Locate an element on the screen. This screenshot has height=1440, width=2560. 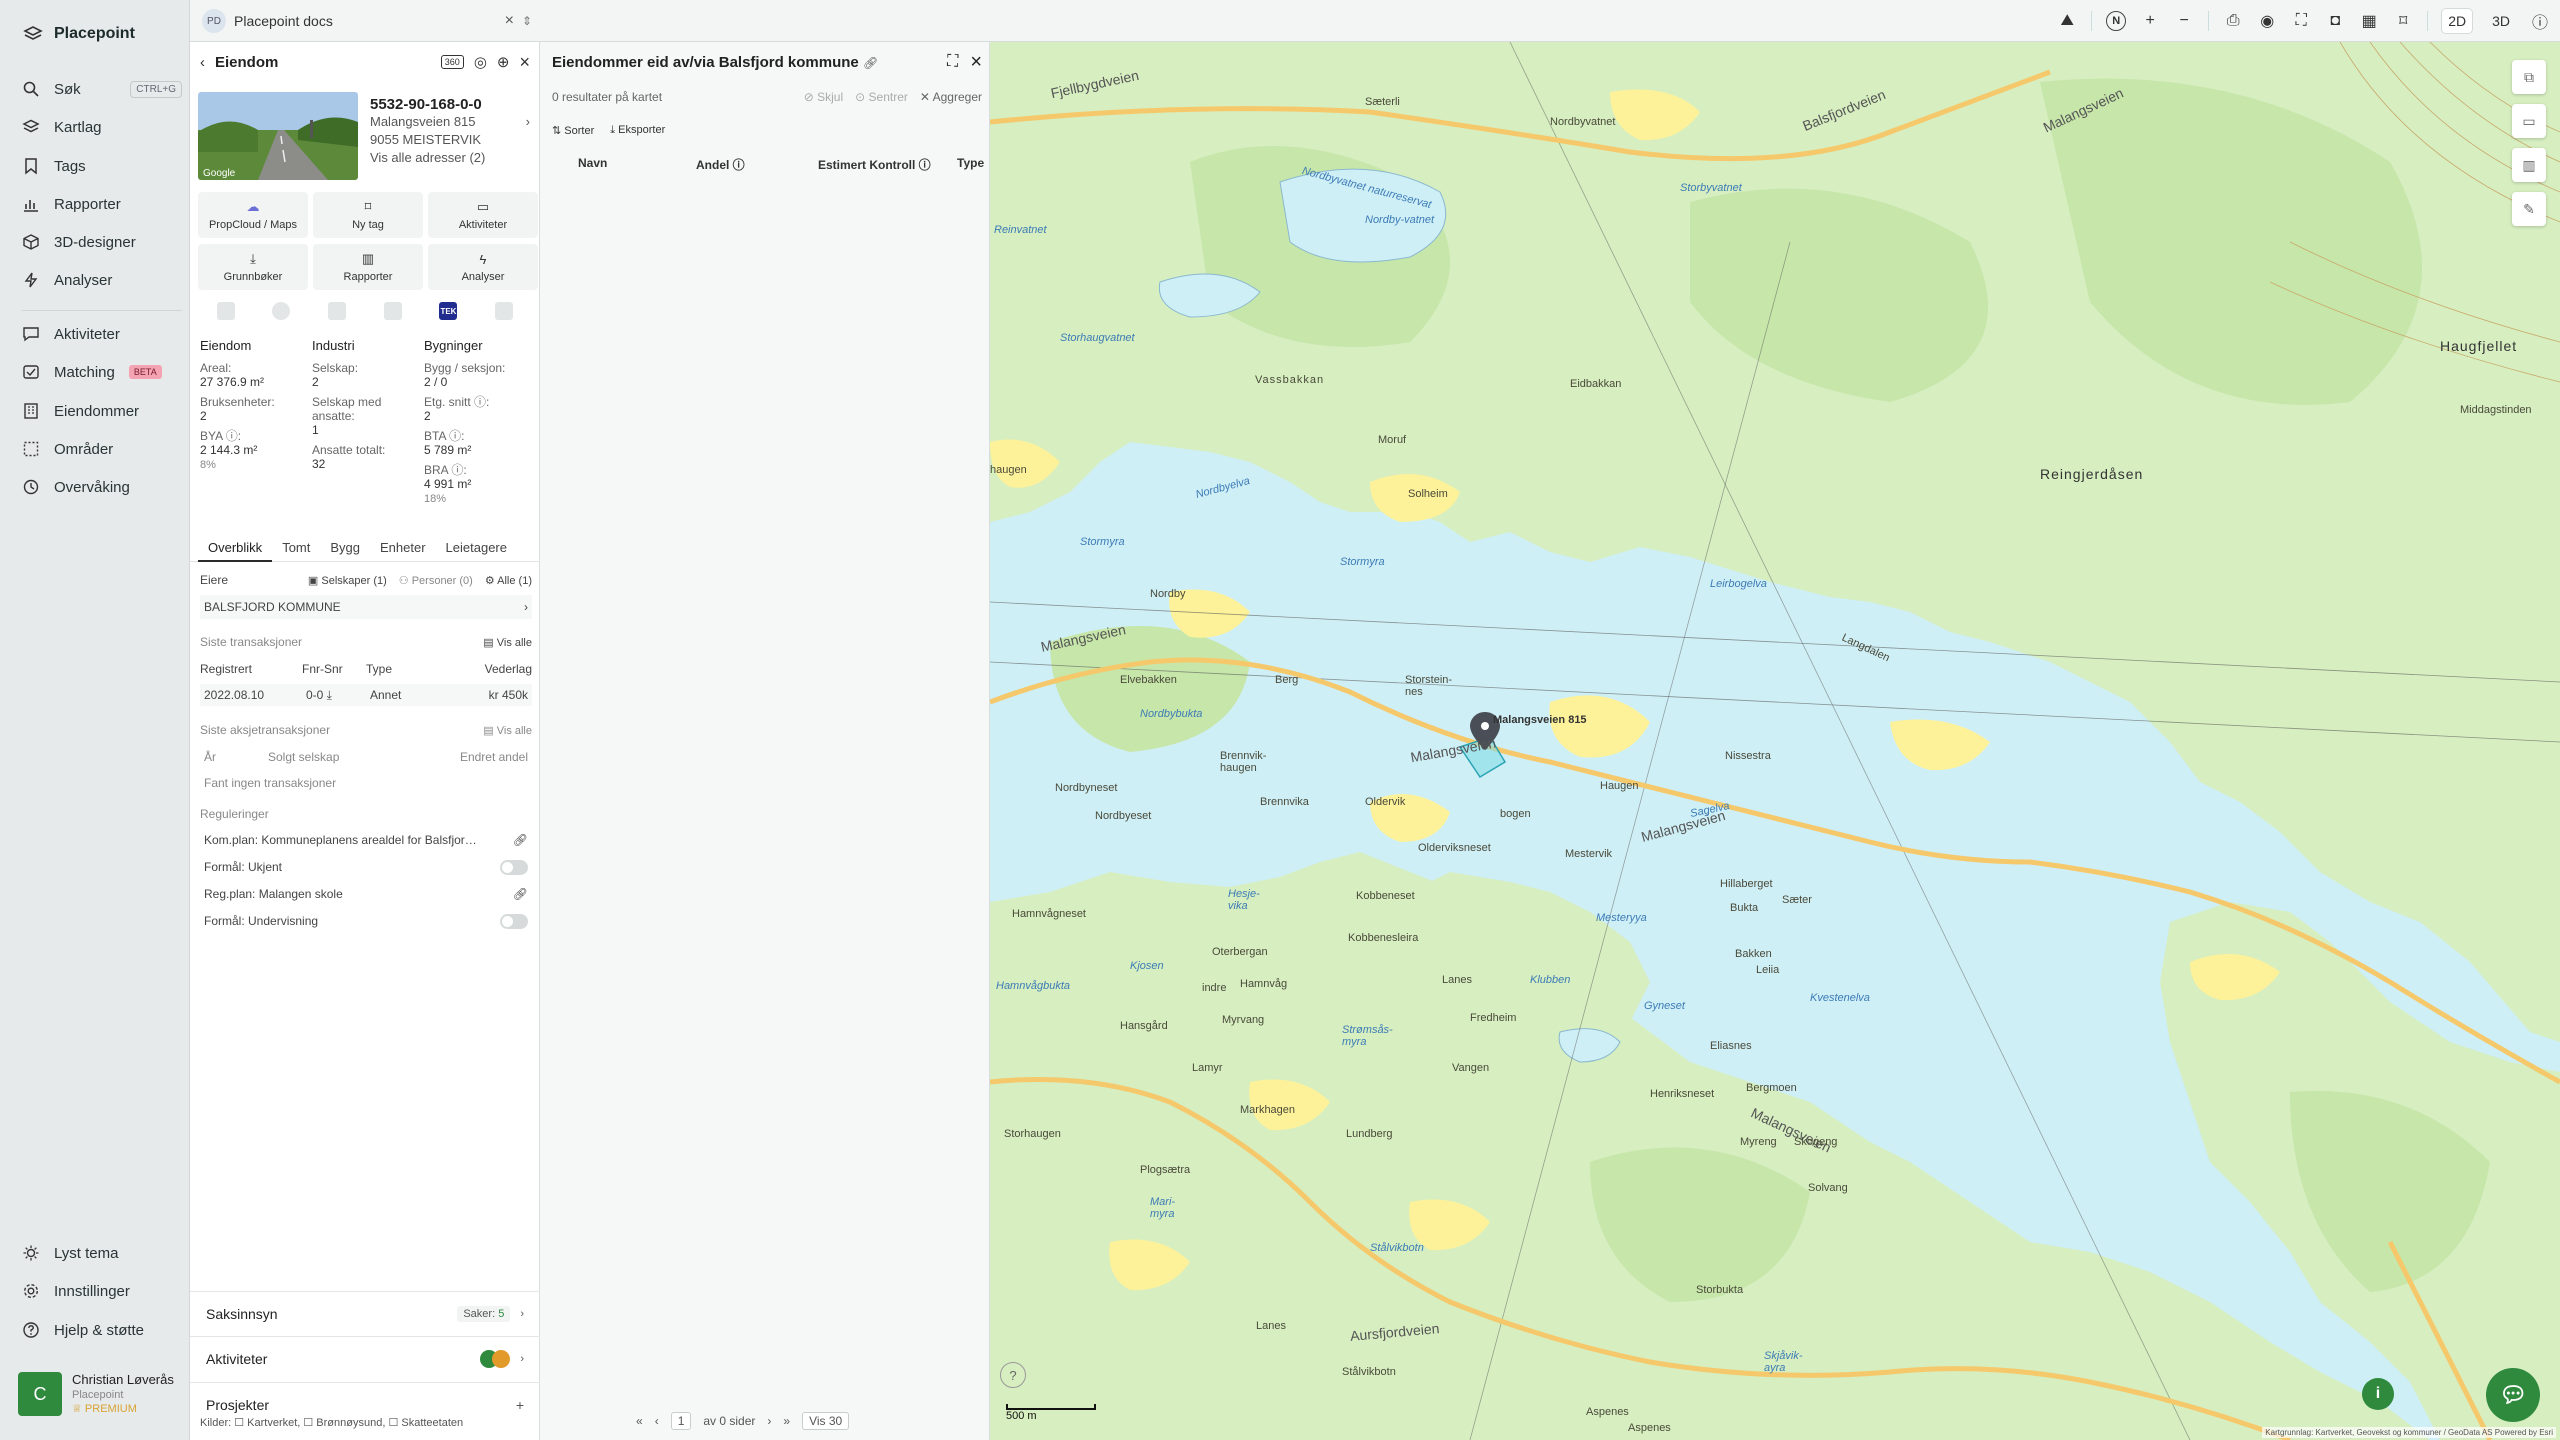
sidebar-item-search: Søk CTRL+G is located at coordinates (102, 89).